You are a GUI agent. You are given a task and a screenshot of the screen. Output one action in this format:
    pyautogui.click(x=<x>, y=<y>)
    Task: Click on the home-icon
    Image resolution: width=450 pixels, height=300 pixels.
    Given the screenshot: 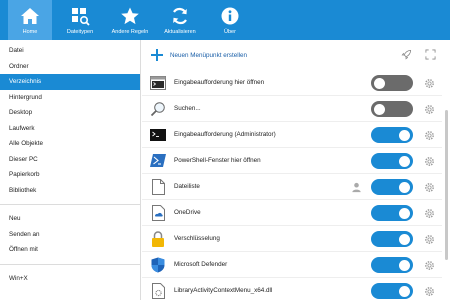 What is the action you would take?
    pyautogui.click(x=30, y=16)
    